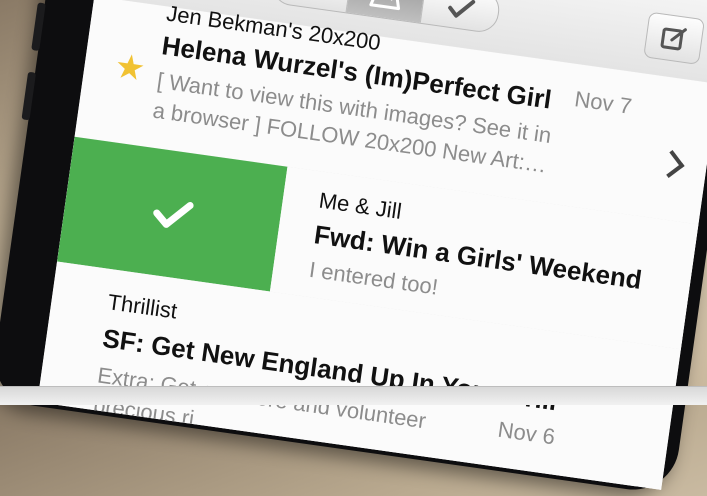  What do you see at coordinates (526, 433) in the screenshot?
I see `email-date: Nov 6` at bounding box center [526, 433].